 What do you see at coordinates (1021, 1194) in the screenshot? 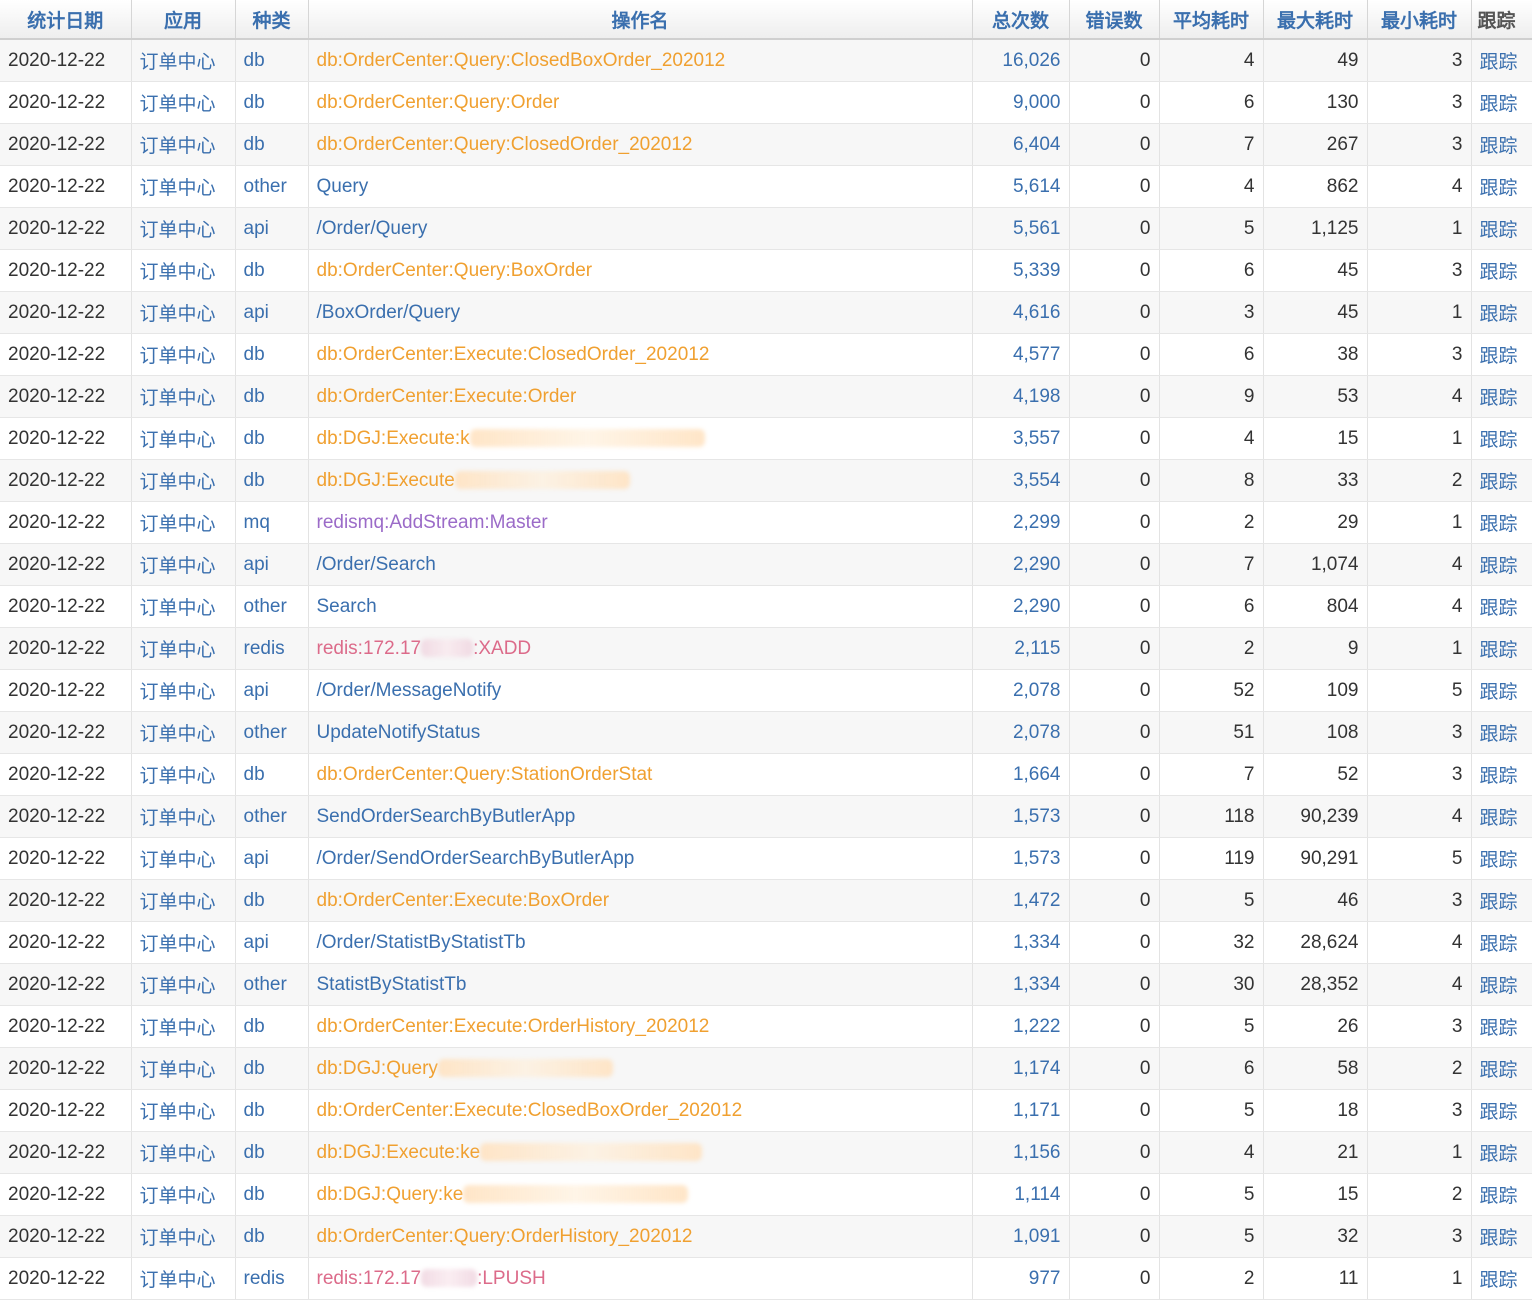
I see `total-count-cell: 1,114` at bounding box center [1021, 1194].